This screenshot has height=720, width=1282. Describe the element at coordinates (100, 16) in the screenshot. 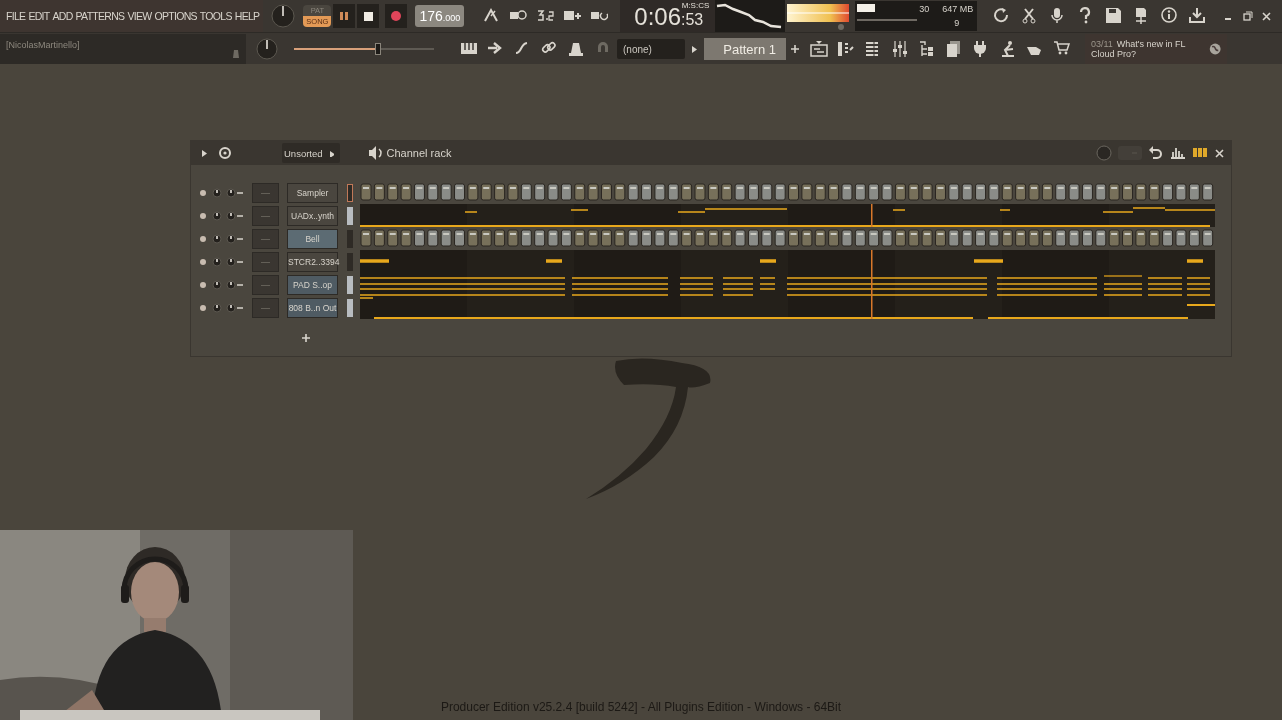

I see `menu-item: PATTERNS` at that location.